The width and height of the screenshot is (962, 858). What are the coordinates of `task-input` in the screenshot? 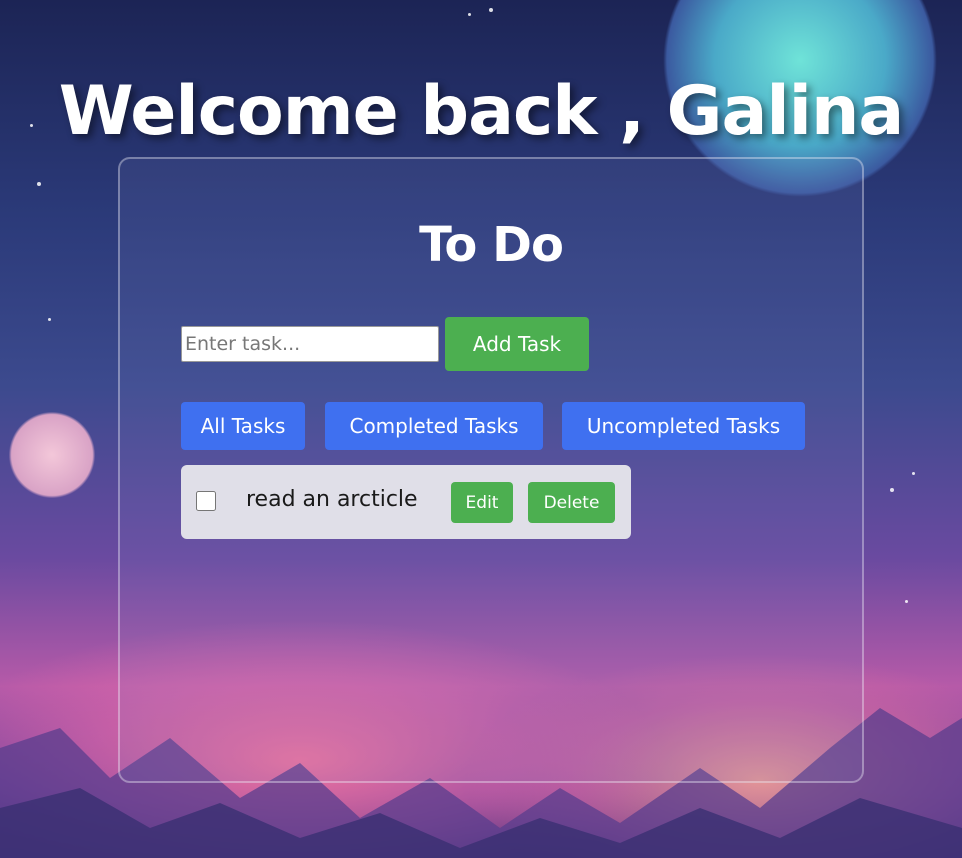 It's located at (310, 344).